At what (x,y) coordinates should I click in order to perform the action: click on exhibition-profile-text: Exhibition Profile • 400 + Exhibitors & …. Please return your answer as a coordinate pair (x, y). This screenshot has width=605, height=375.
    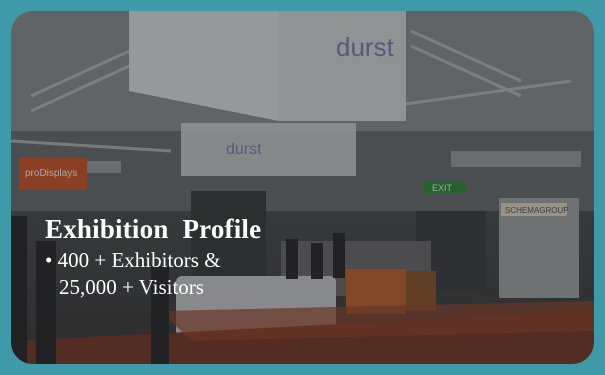
    Looking at the image, I should click on (153, 257).